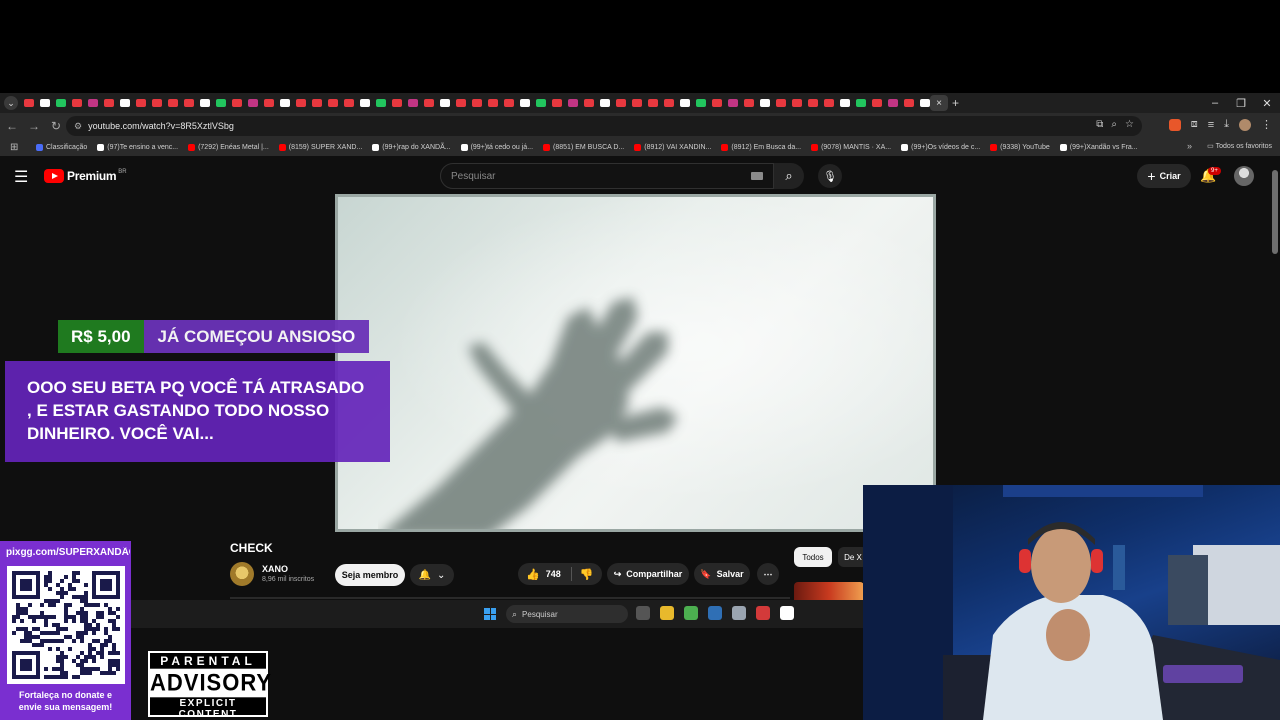 The height and width of the screenshot is (720, 1280). I want to click on install-app-icon: ⧉, so click(1099, 124).